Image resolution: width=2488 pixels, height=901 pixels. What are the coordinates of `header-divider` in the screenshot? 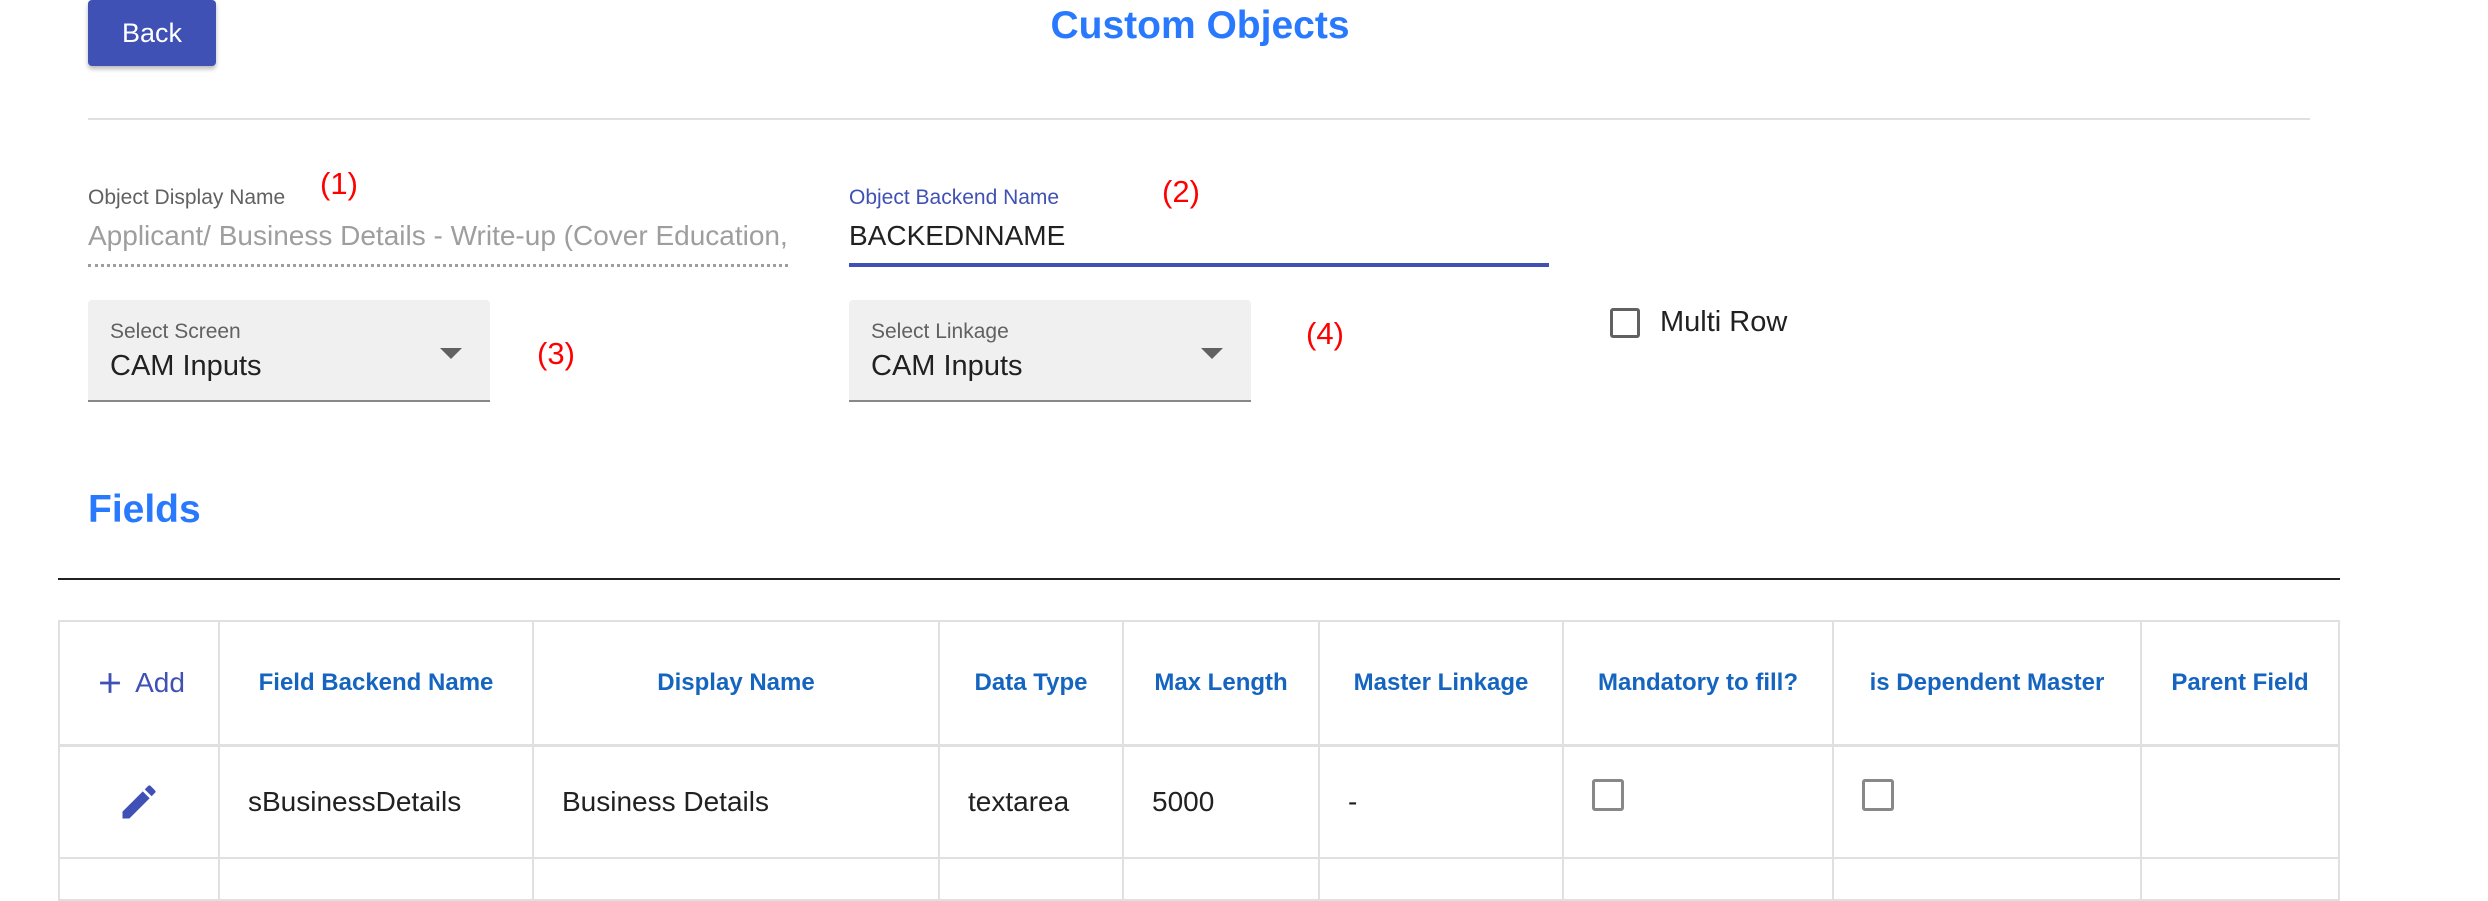 It's located at (1199, 119).